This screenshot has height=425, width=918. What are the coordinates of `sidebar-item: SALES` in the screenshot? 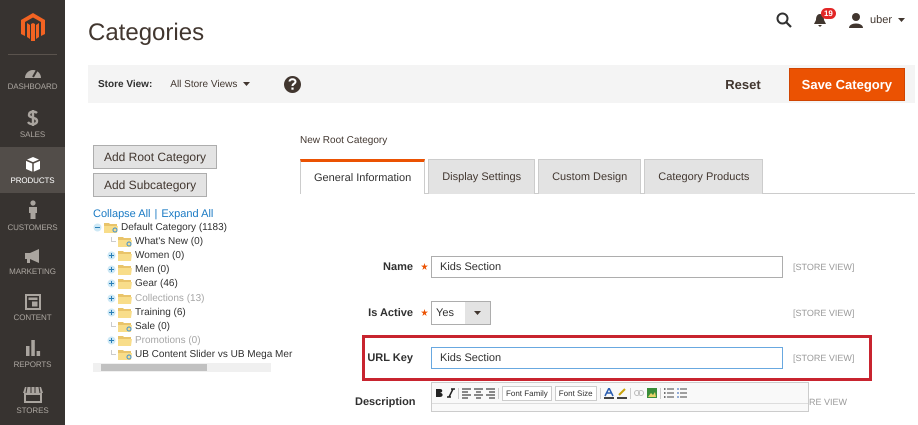 It's located at (32, 124).